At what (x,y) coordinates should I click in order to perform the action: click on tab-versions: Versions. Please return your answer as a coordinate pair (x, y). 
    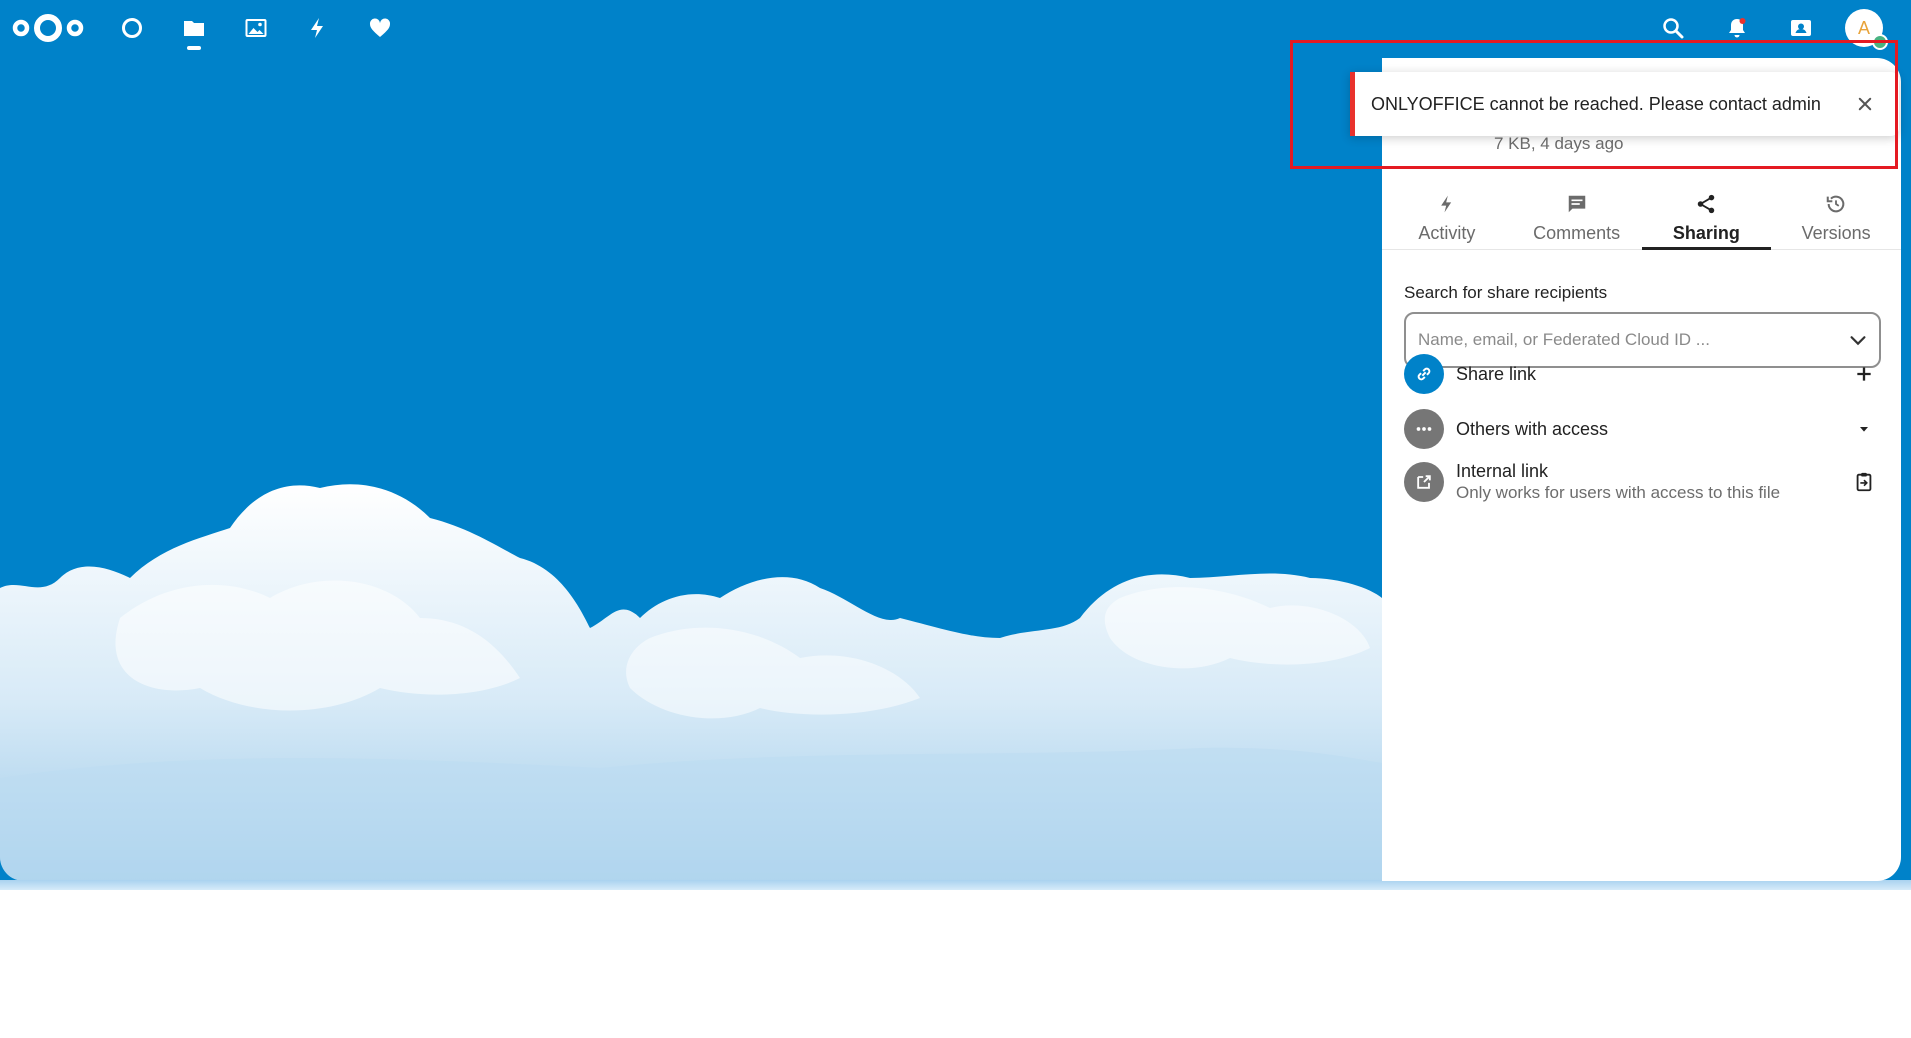
    Looking at the image, I should click on (1836, 220).